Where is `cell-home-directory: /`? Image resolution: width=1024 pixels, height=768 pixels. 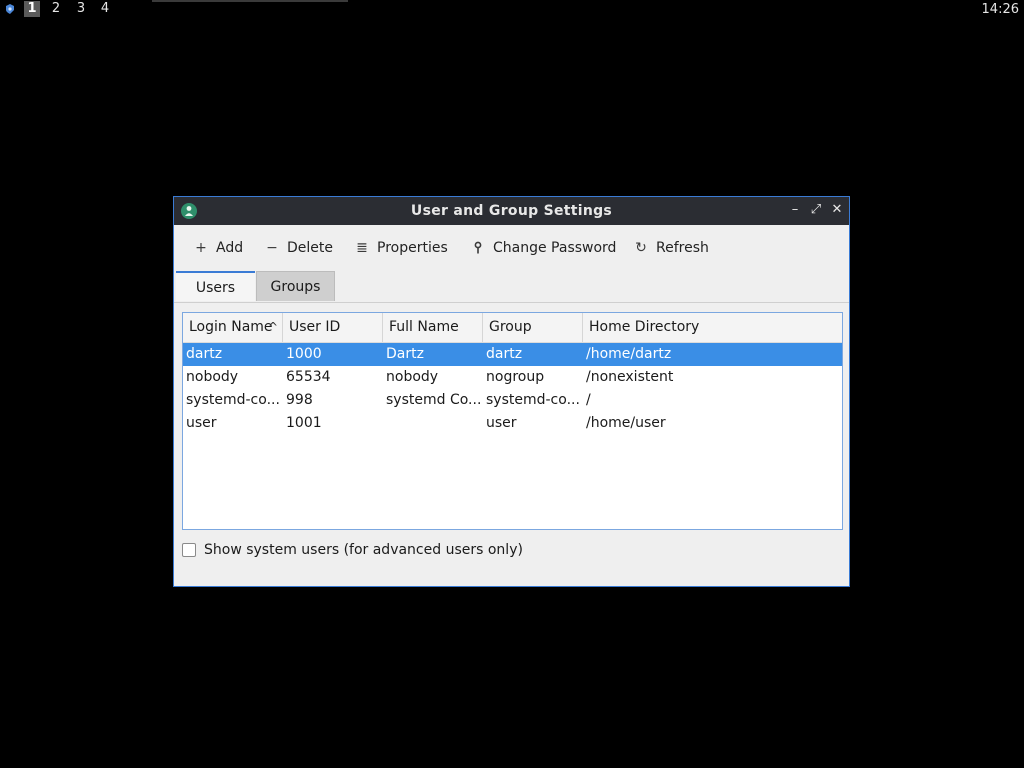
cell-home-directory: / is located at coordinates (588, 400).